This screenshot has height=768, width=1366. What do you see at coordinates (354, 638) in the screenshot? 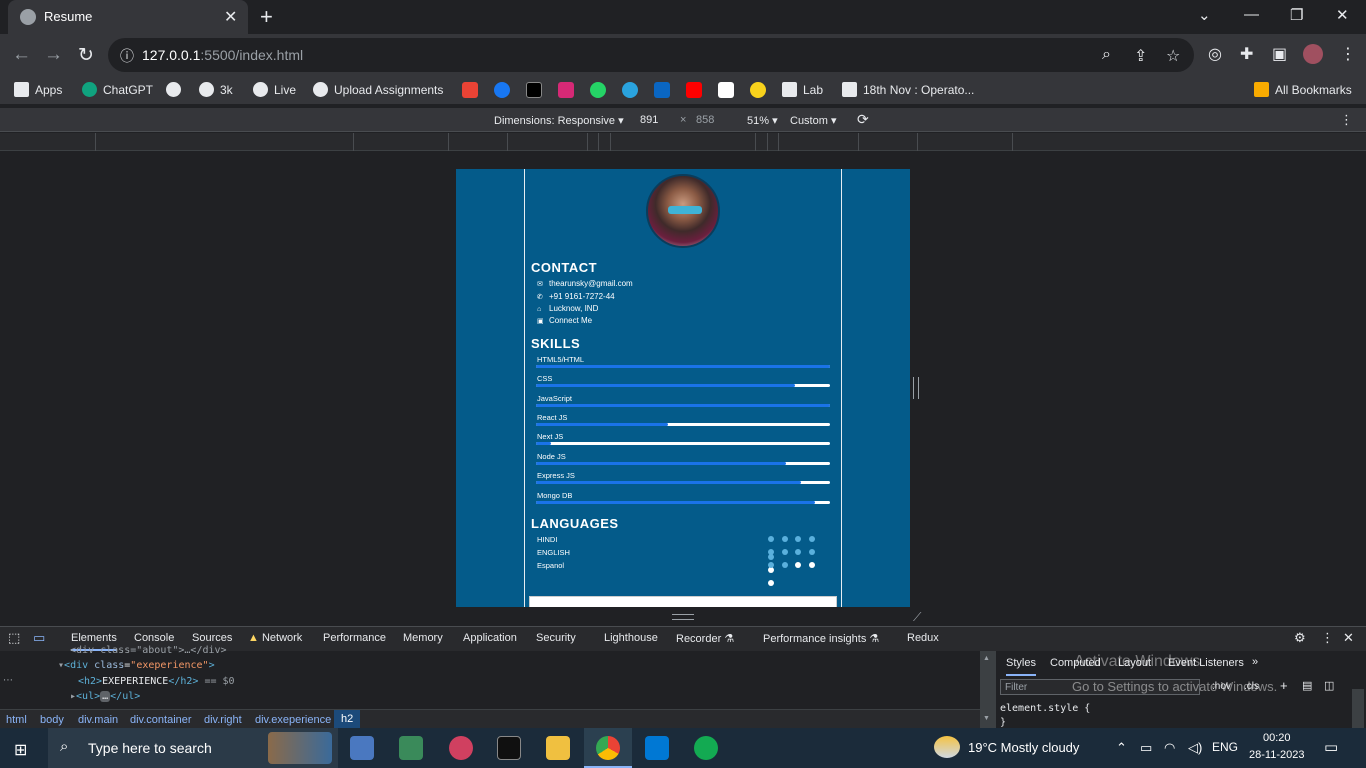
I see `tab-performance: Performance` at bounding box center [354, 638].